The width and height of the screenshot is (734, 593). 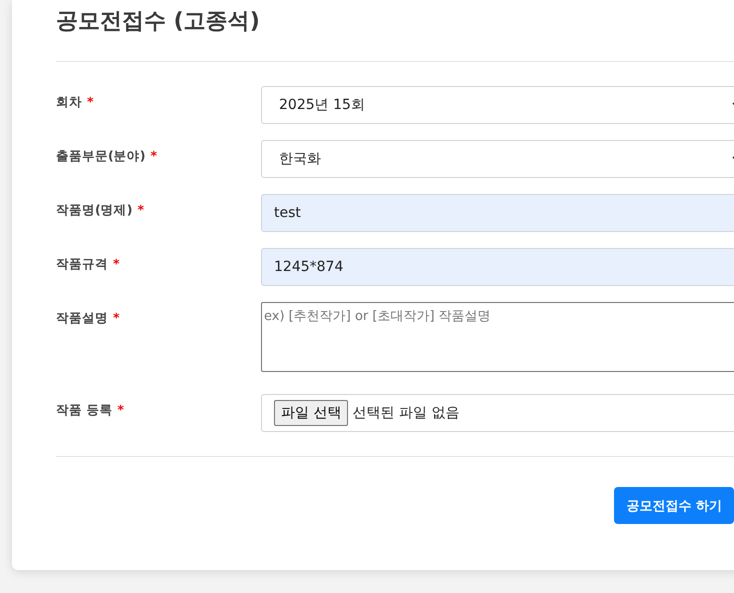 What do you see at coordinates (69, 101) in the screenshot?
I see `field-label: 회차` at bounding box center [69, 101].